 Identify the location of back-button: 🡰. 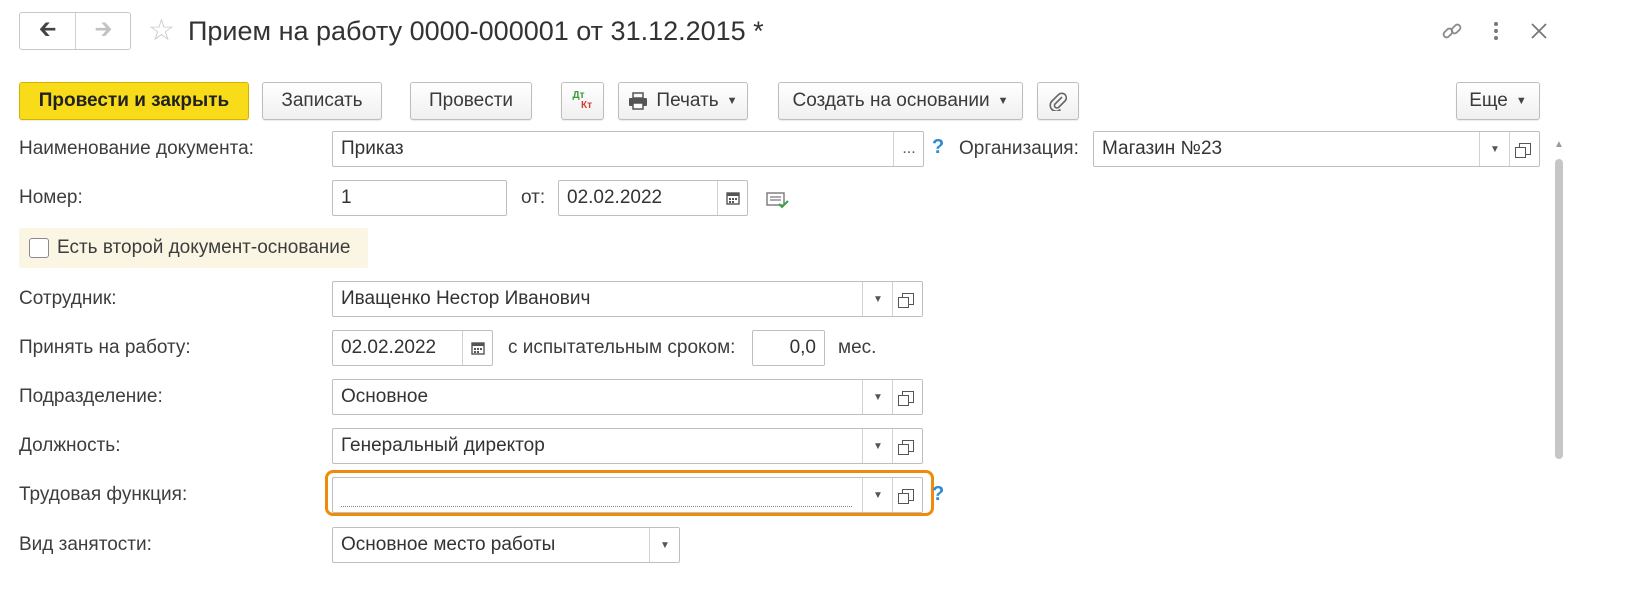
(48, 31).